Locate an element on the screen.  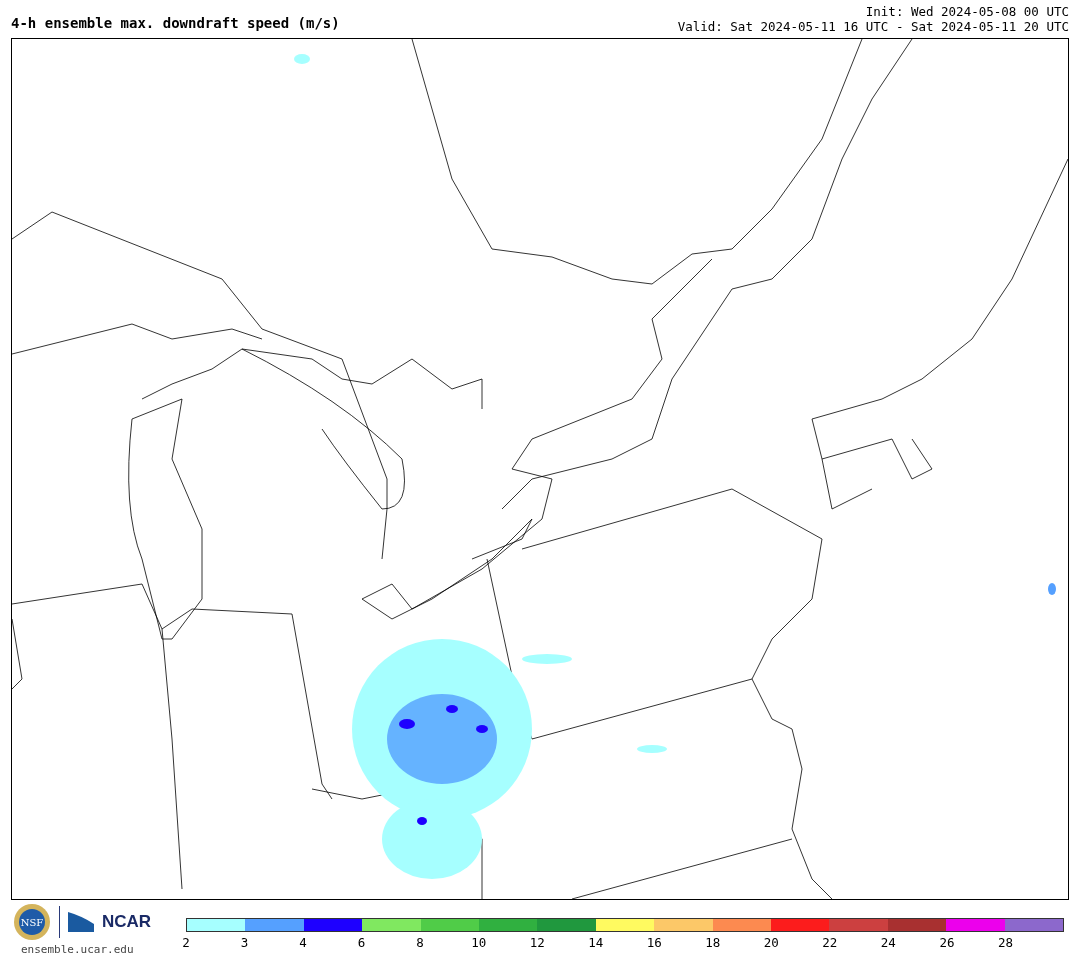
tick-label: 28 is located at coordinates (1005, 943).